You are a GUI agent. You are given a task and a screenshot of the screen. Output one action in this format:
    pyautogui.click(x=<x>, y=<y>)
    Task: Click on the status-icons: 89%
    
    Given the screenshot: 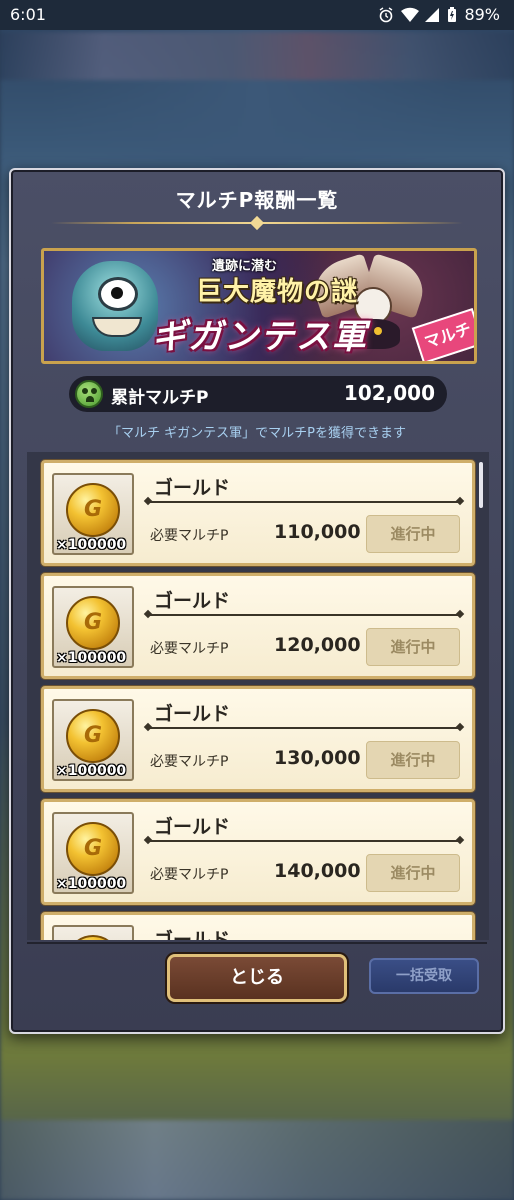 What is the action you would take?
    pyautogui.click(x=439, y=14)
    